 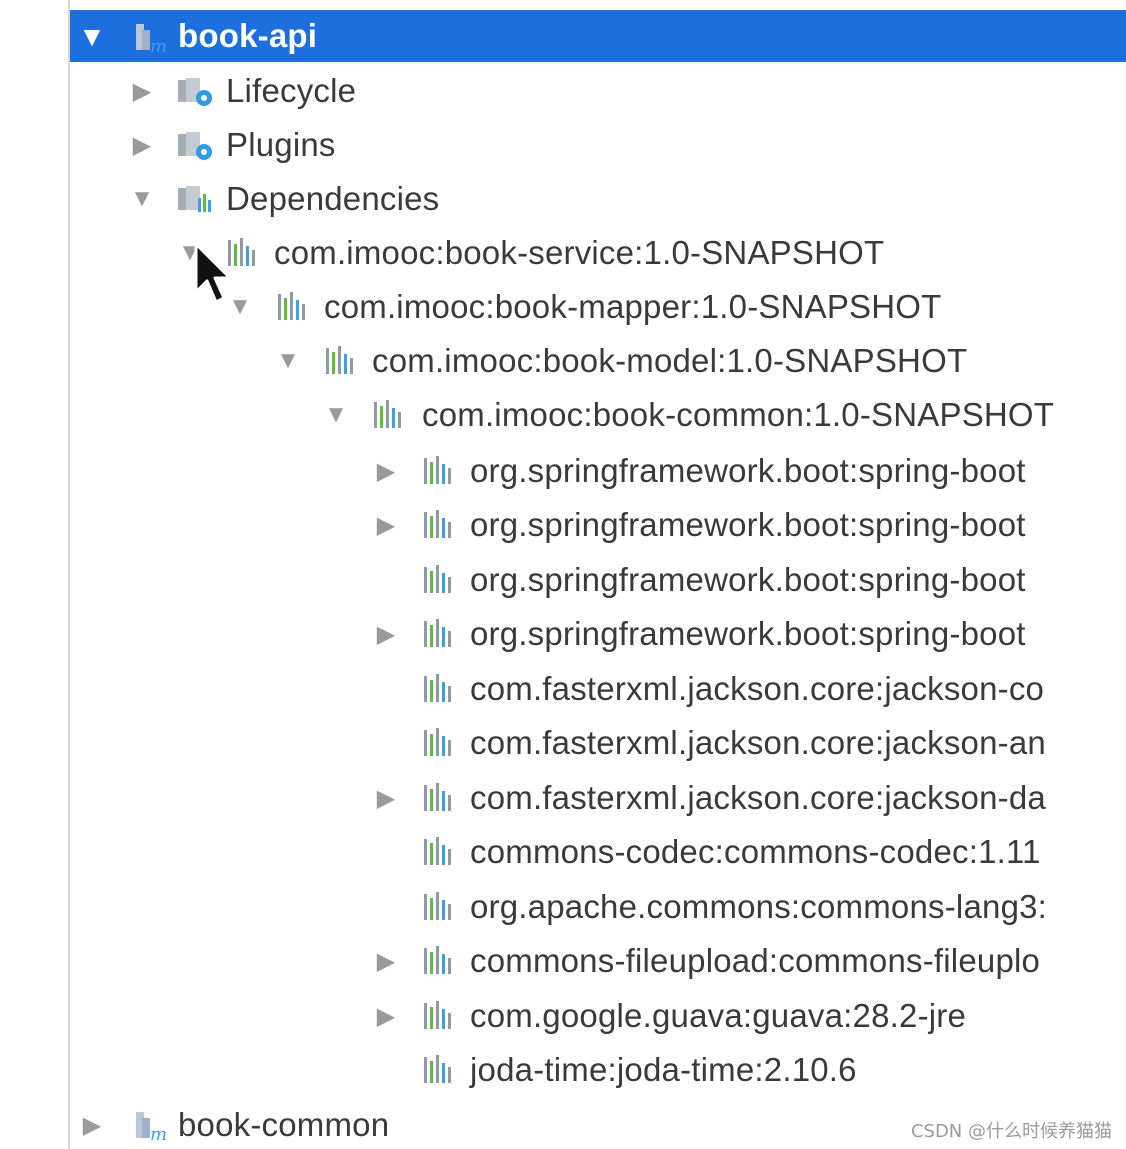 I want to click on tree-node-dependency: com.fasterxml.jackson.core:jackson-co, so click(x=598, y=689).